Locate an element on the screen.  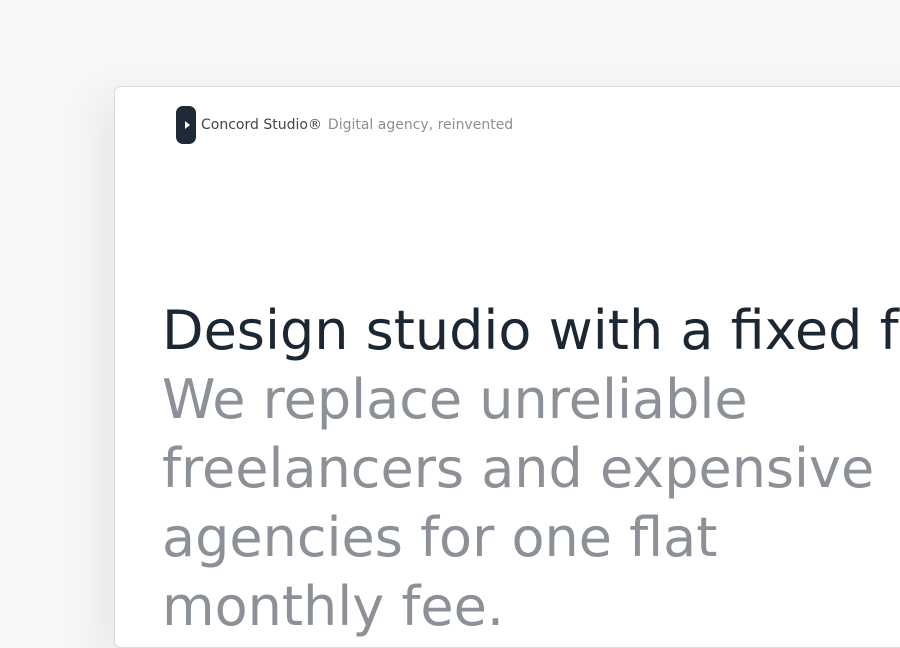
hero-title: Design studio with a fixed fee is located at coordinates (531, 330).